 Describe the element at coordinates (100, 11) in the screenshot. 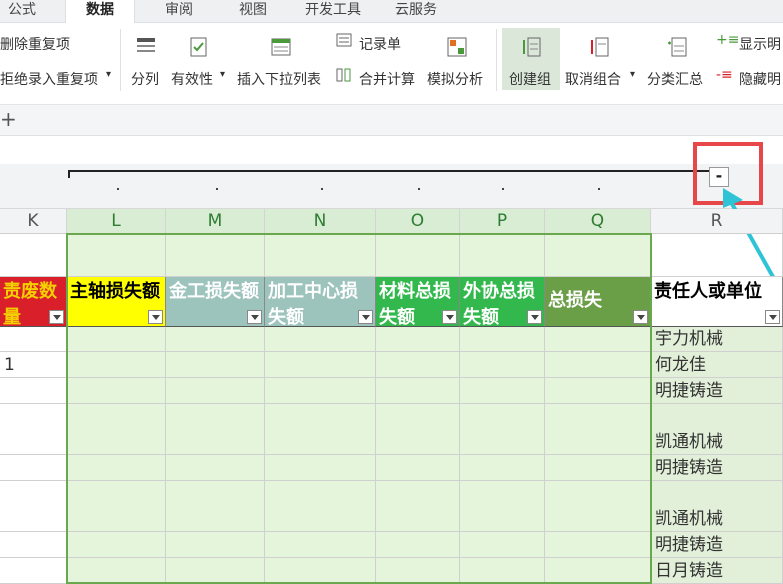

I see `tab-data: 数据` at that location.